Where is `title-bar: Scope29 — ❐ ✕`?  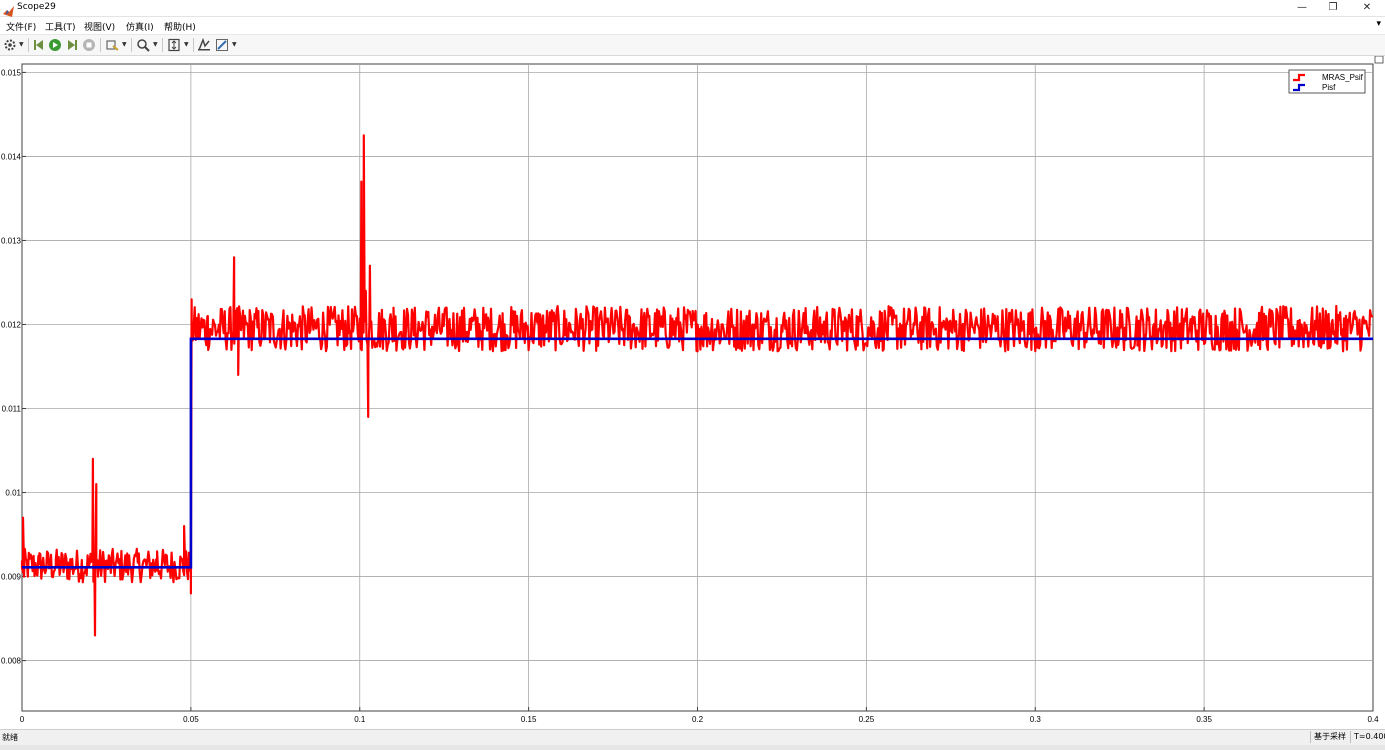
title-bar: Scope29 — ❐ ✕ is located at coordinates (692, 8).